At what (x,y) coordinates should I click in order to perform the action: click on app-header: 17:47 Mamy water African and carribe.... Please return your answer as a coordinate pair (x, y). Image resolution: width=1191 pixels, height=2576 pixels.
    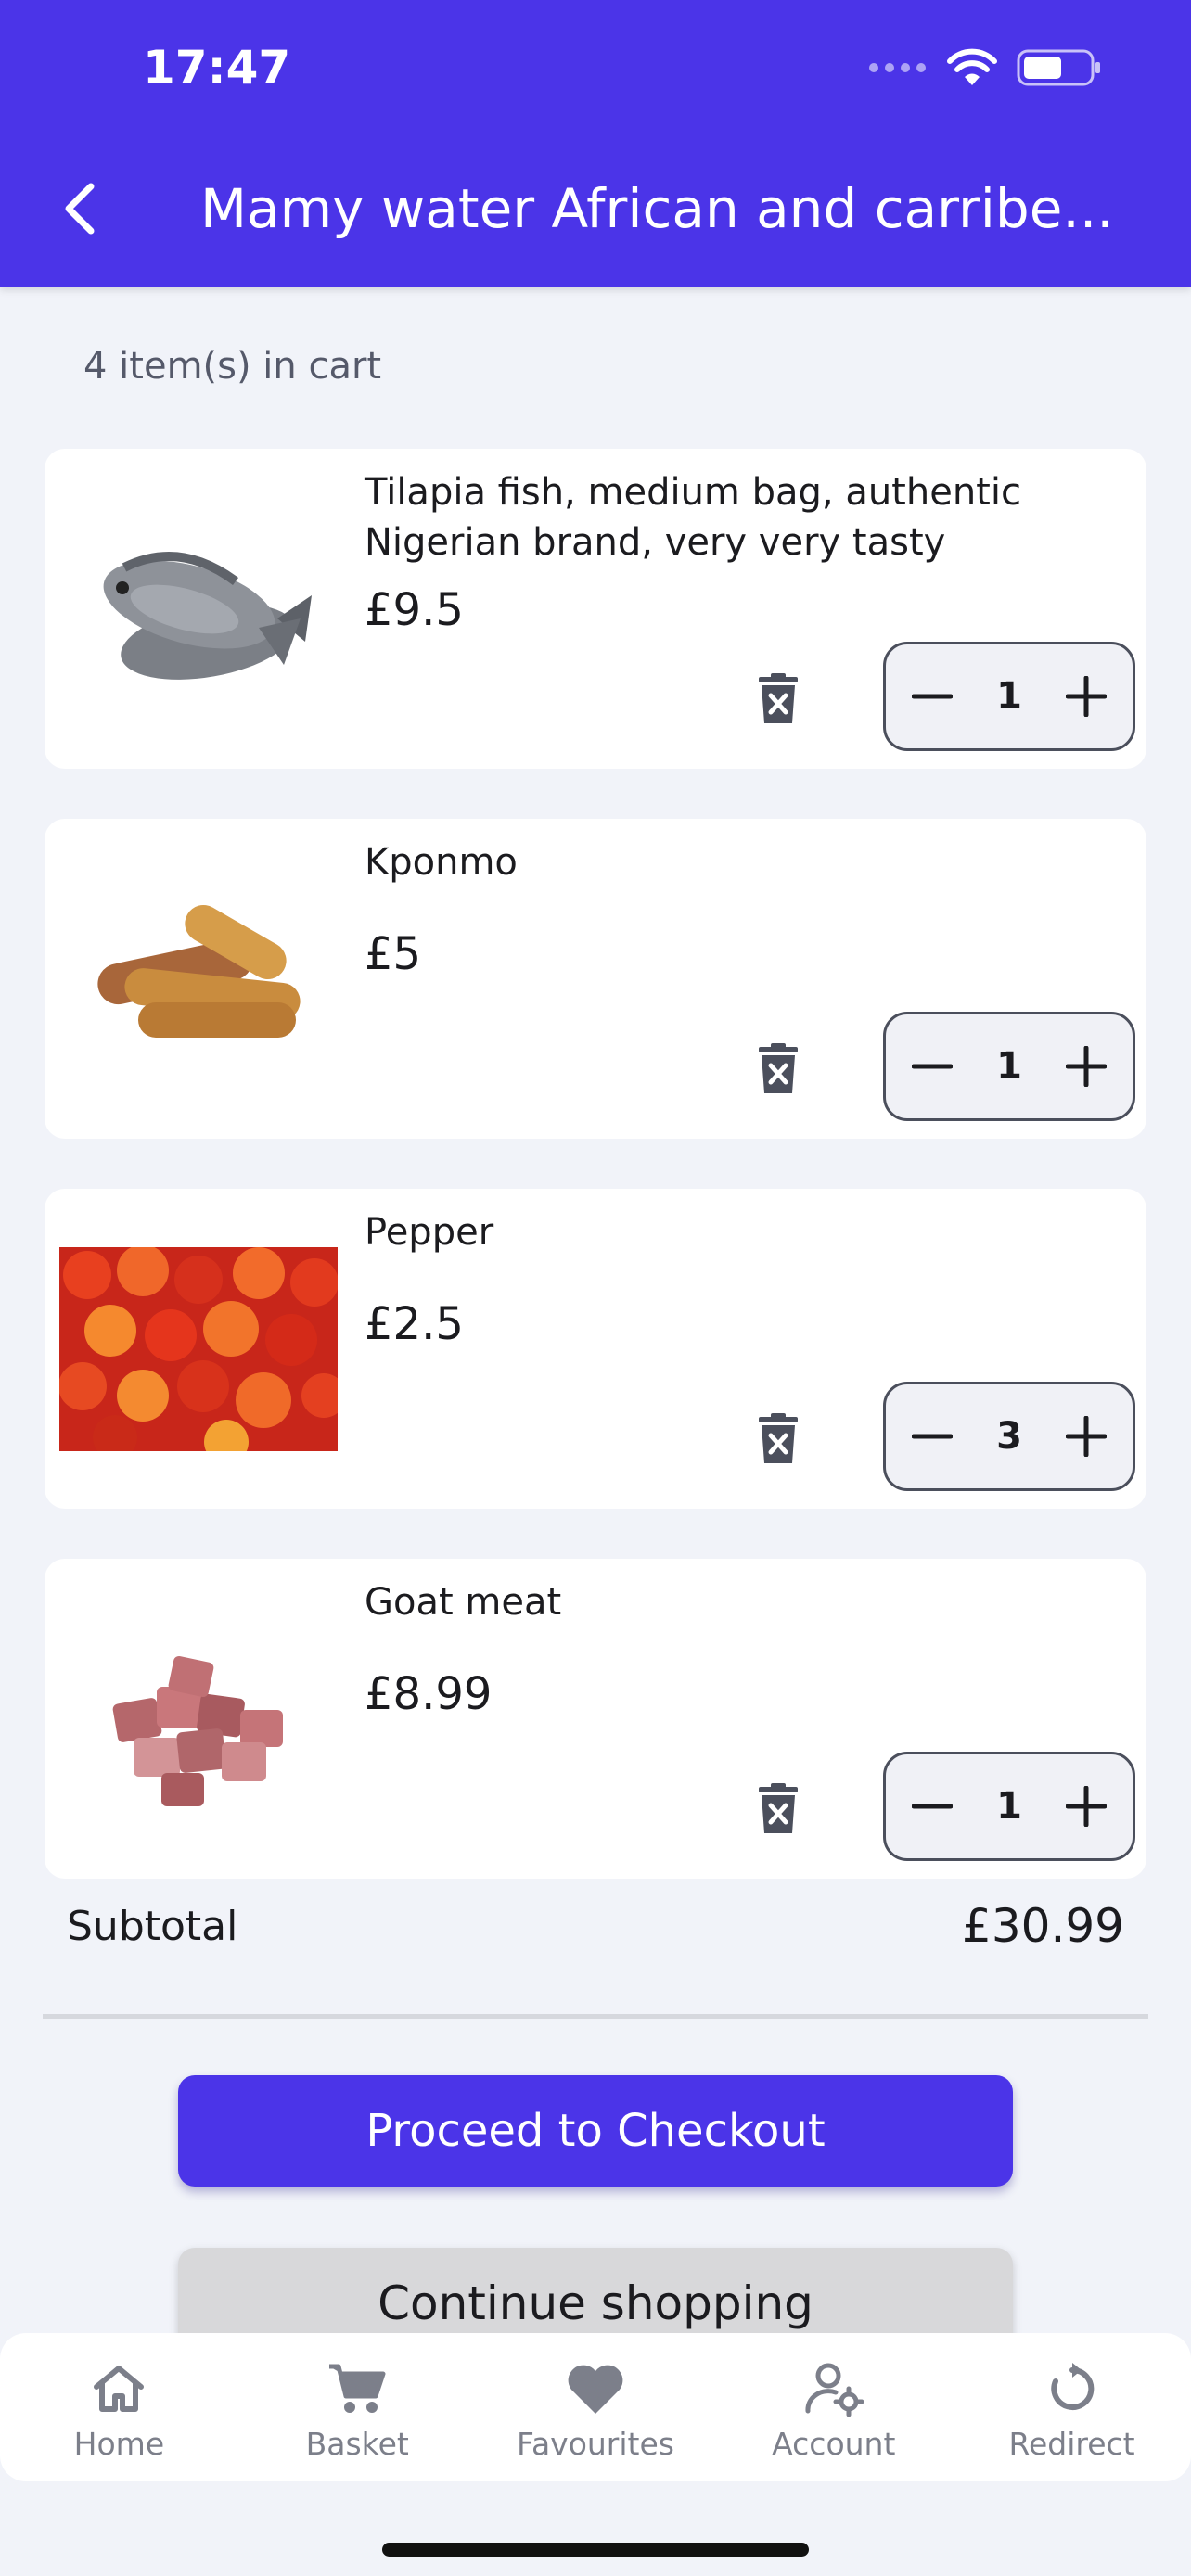
    Looking at the image, I should click on (595, 144).